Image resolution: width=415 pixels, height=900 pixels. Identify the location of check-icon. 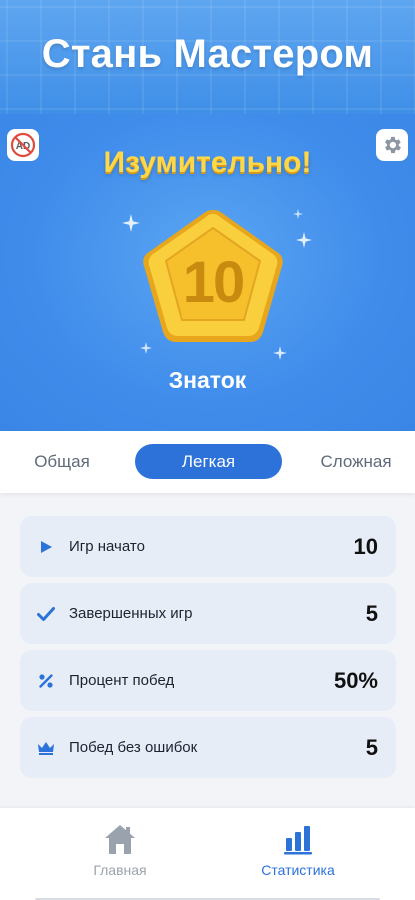
(46, 614).